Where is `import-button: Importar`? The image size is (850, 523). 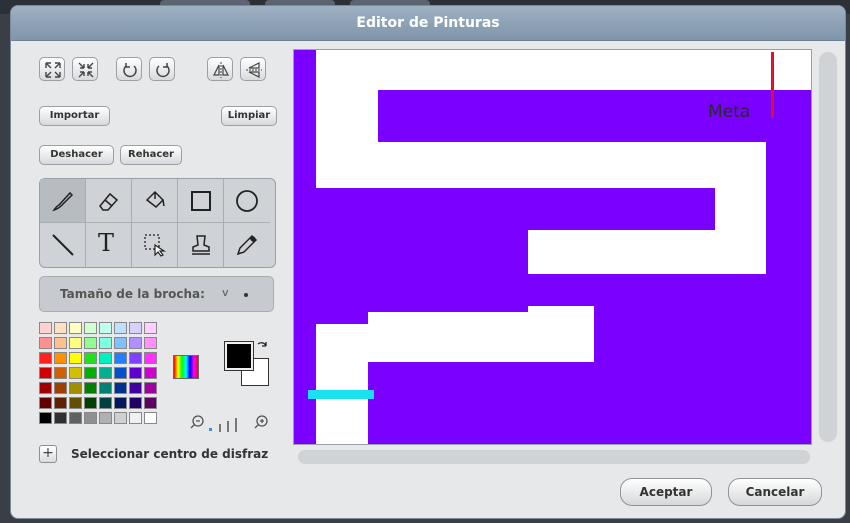 import-button: Importar is located at coordinates (74, 116).